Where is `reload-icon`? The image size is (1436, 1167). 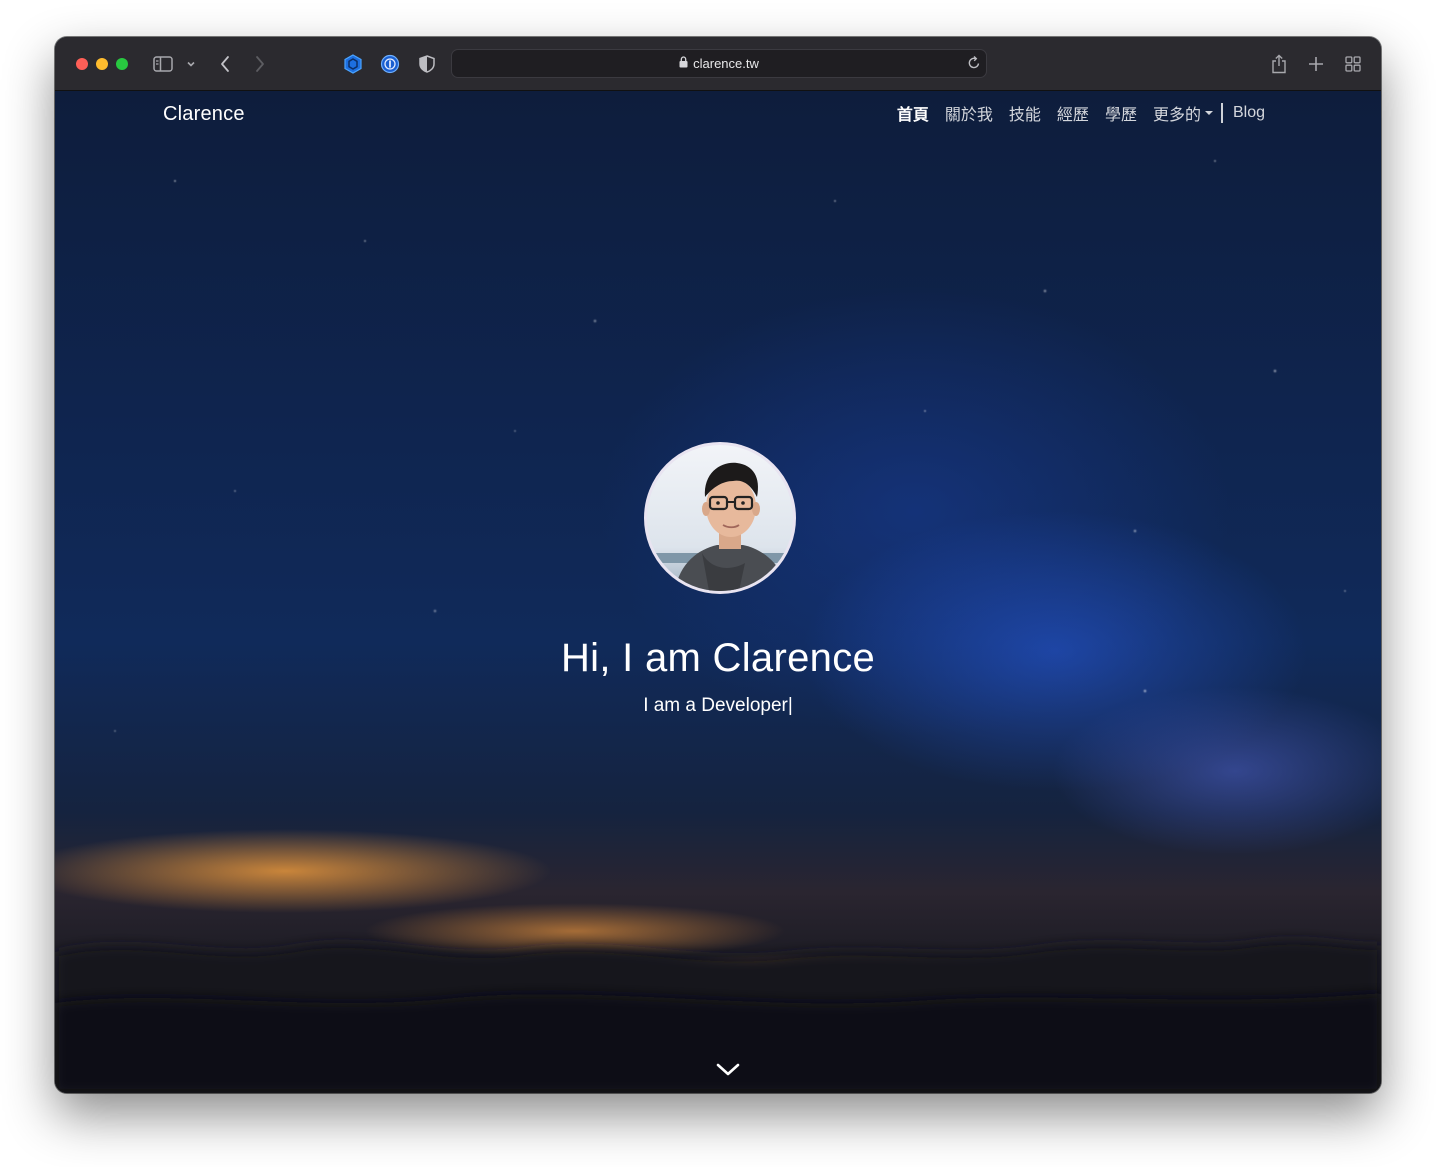
reload-icon is located at coordinates (974, 65).